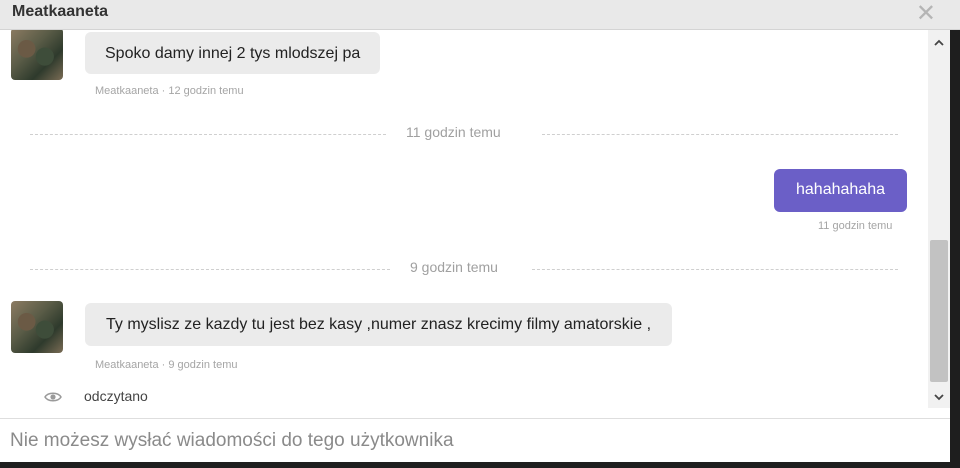 This screenshot has height=468, width=960. I want to click on time-divider: 11 godzin temu, so click(464, 134).